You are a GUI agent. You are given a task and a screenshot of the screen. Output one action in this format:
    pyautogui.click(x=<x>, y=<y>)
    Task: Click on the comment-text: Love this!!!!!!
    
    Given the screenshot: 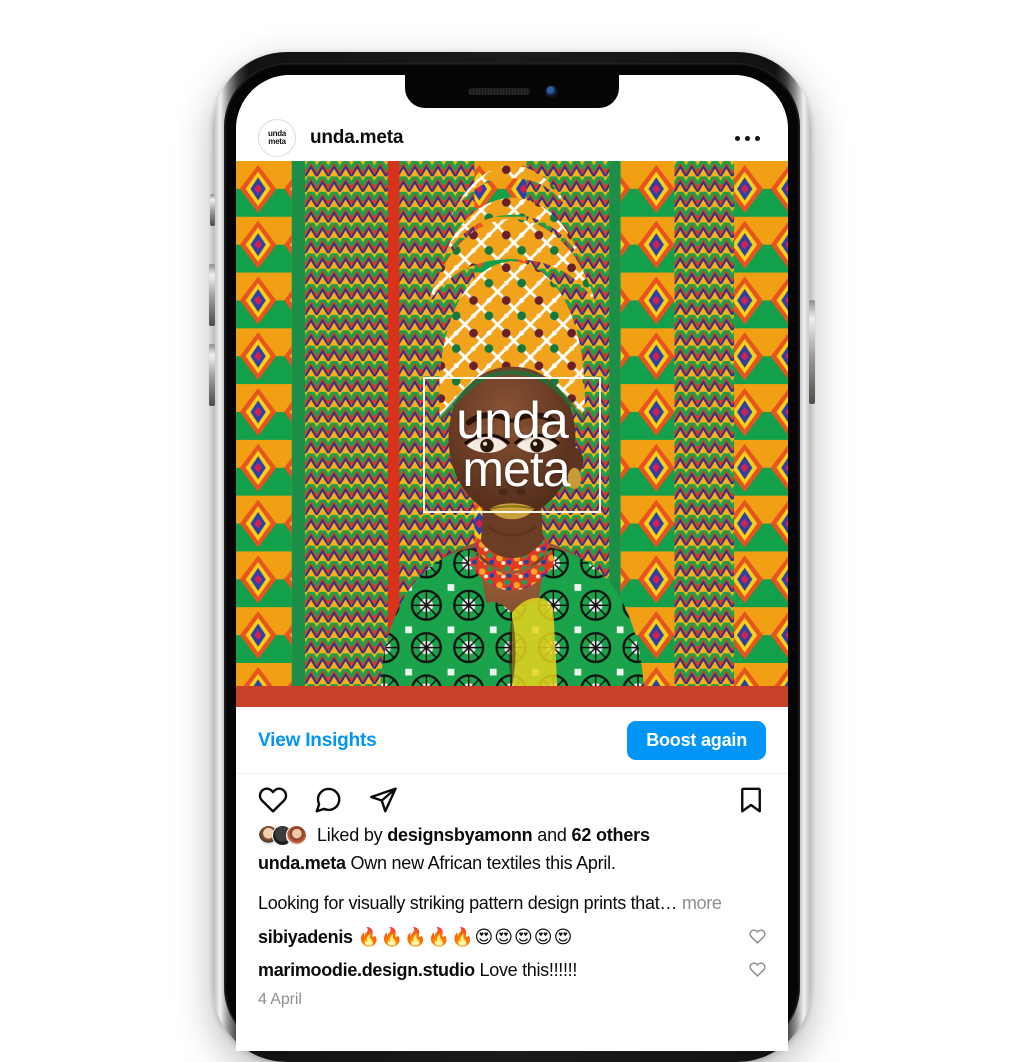 What is the action you would take?
    pyautogui.click(x=528, y=970)
    